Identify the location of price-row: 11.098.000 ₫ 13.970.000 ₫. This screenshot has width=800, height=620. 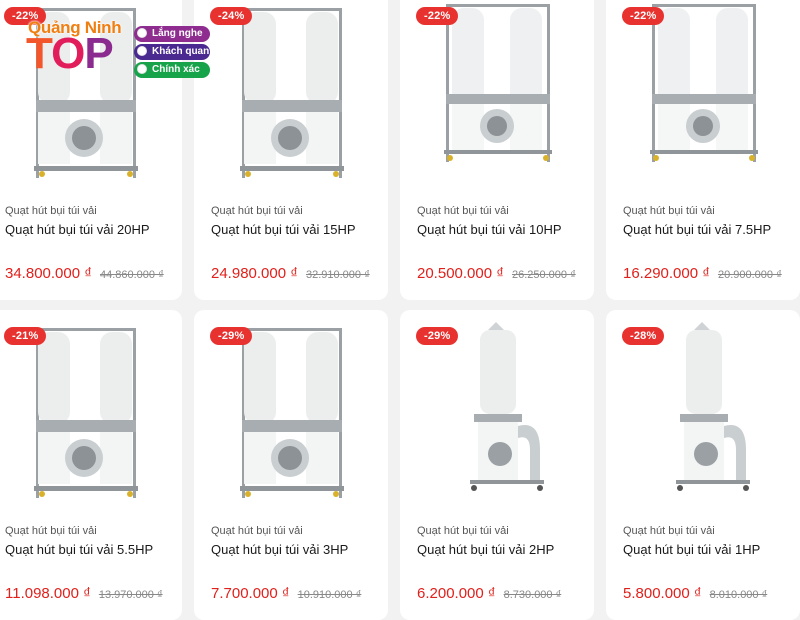
(84, 594).